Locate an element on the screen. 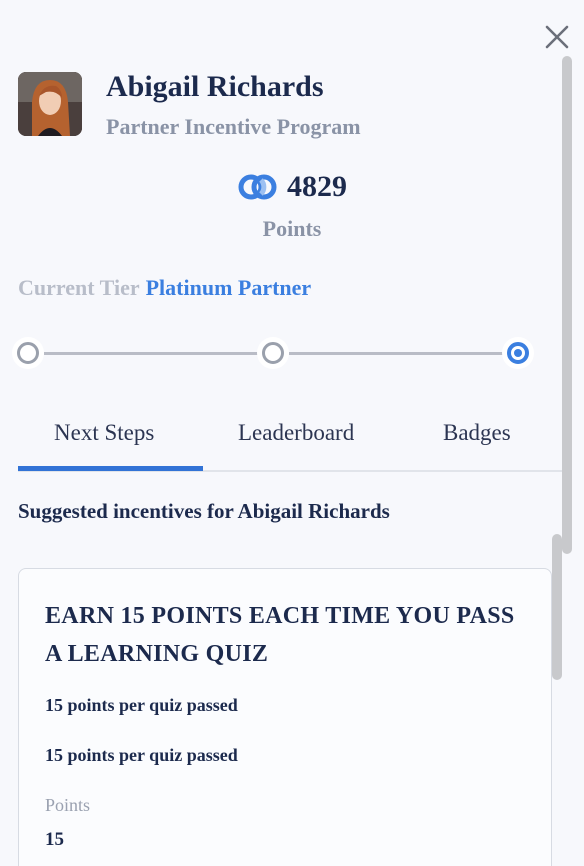  tier-label: Current Tier is located at coordinates (79, 287).